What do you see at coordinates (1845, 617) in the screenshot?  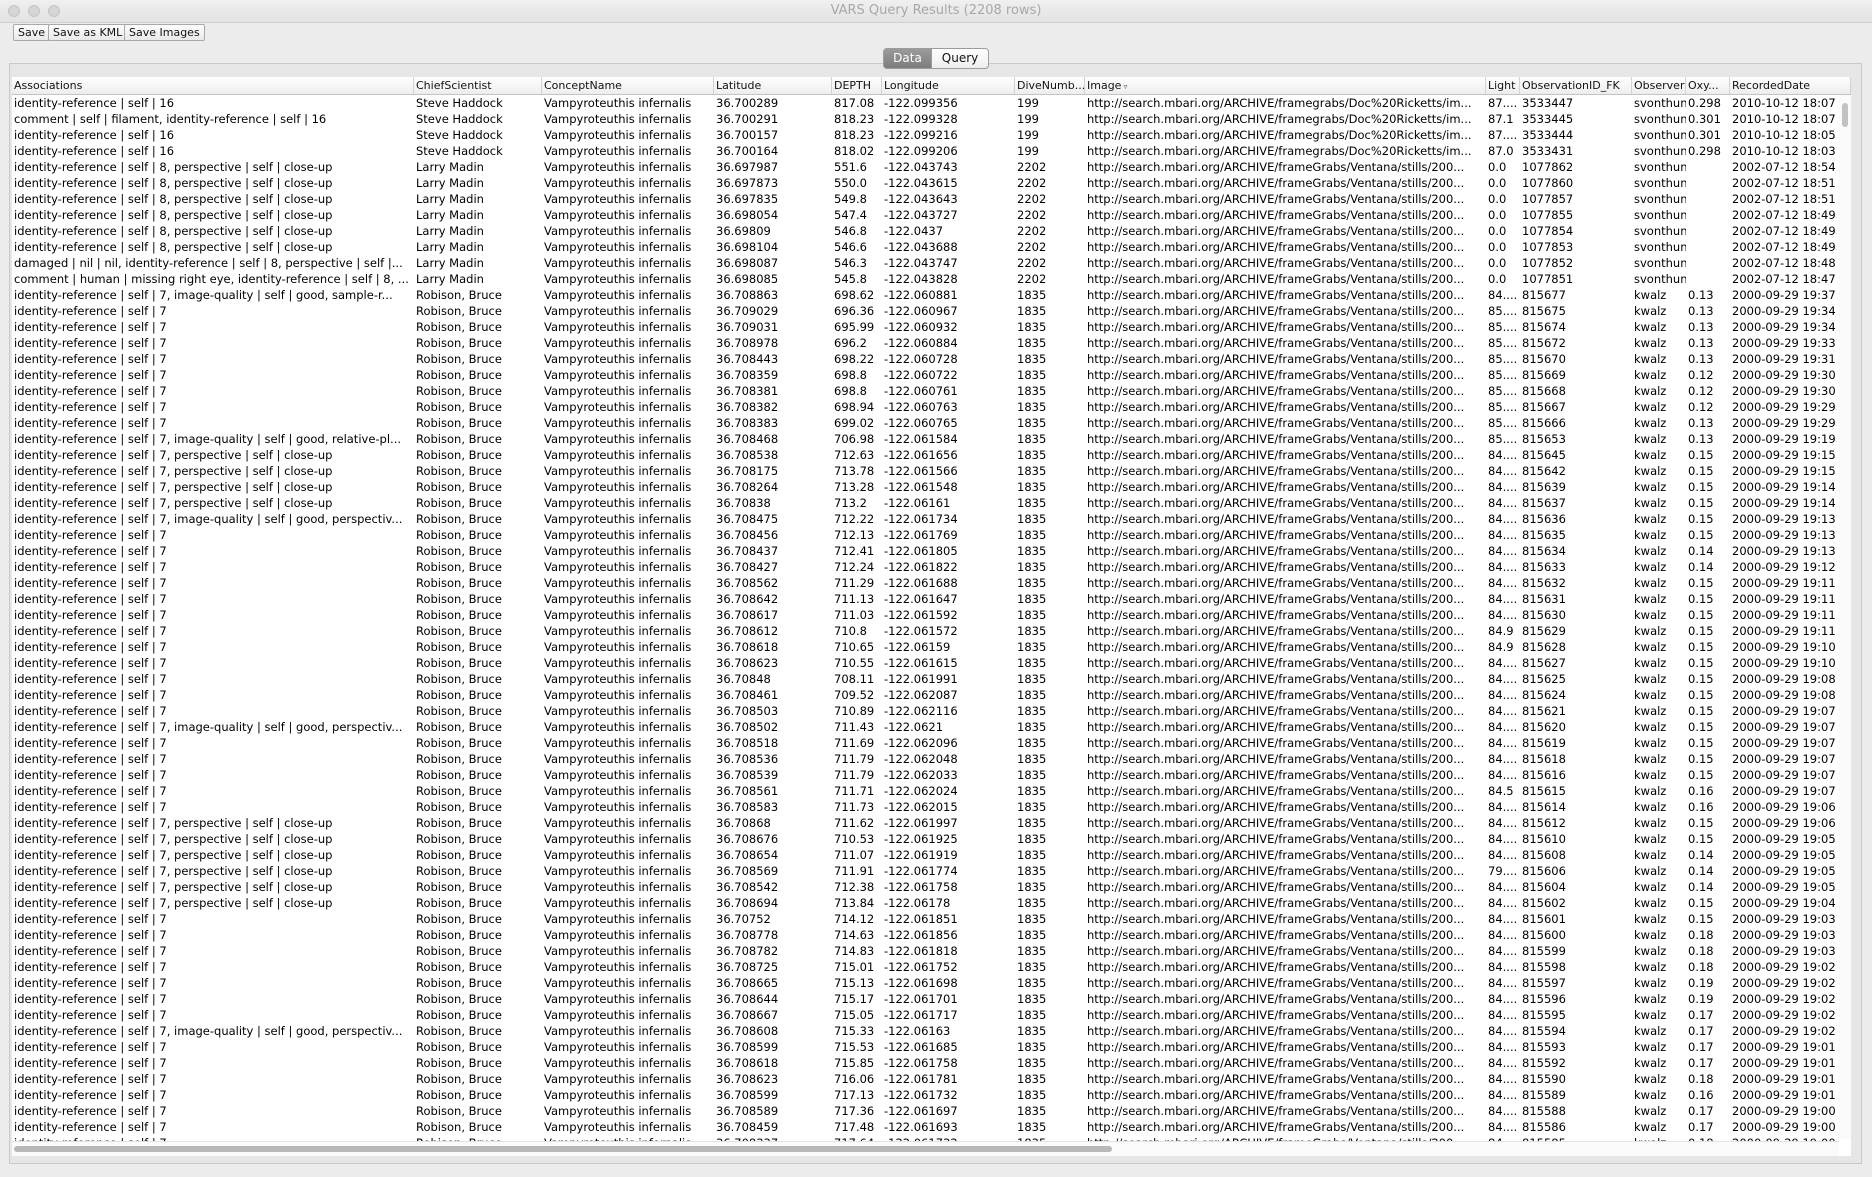 I see `vertical-scrollbar` at bounding box center [1845, 617].